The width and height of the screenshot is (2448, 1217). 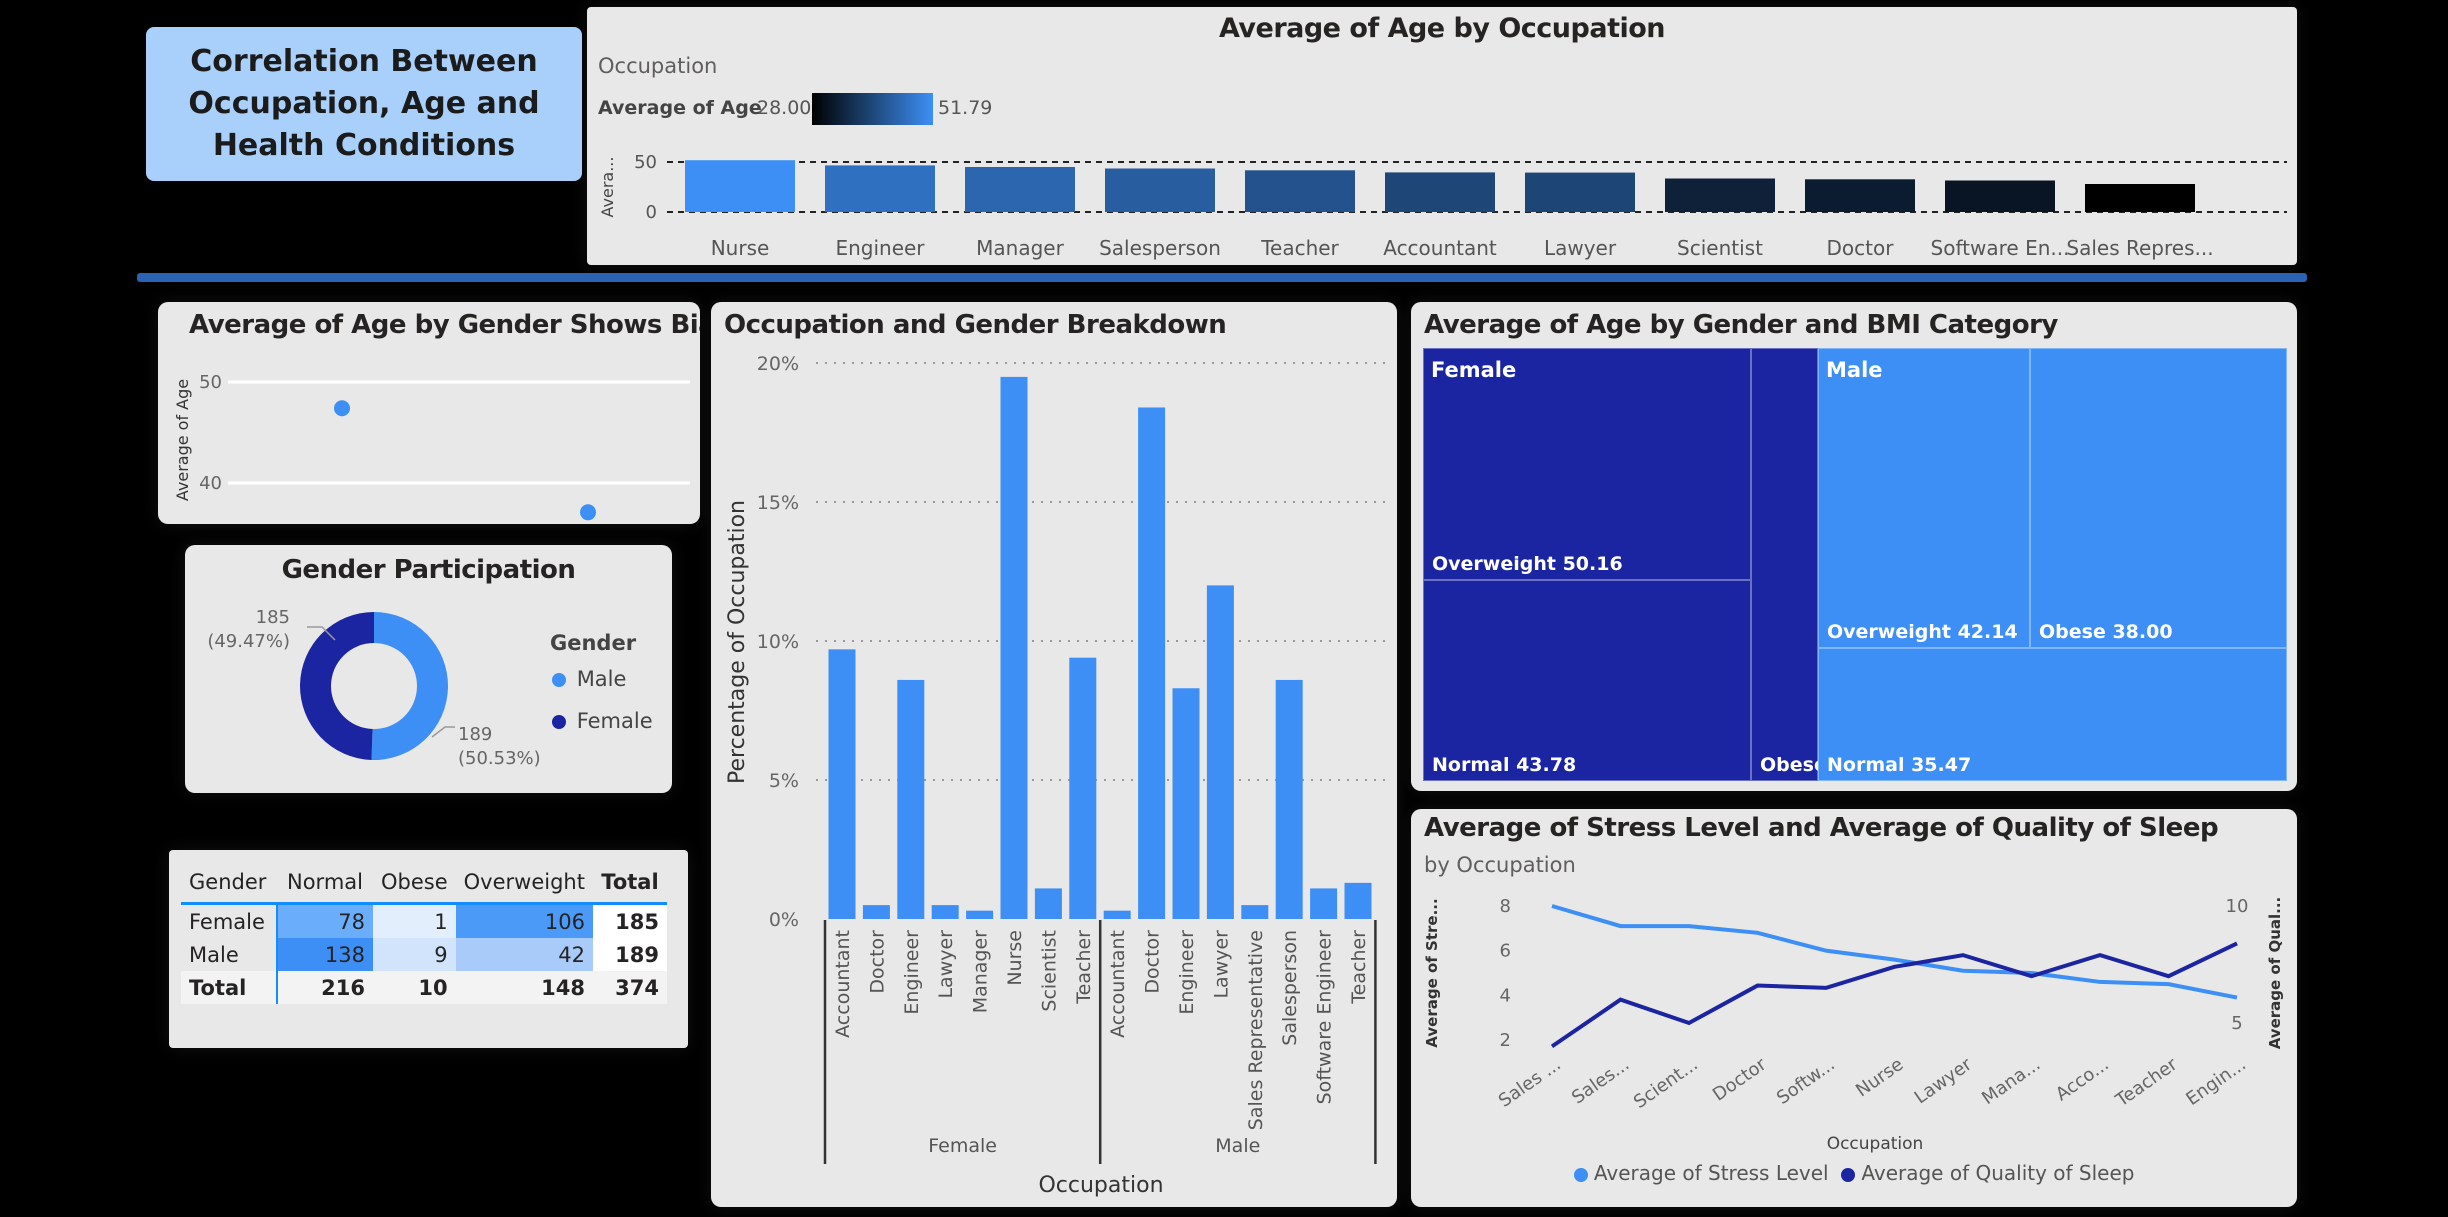 What do you see at coordinates (1505, 951) in the screenshot?
I see `y-left-tick-label: 6` at bounding box center [1505, 951].